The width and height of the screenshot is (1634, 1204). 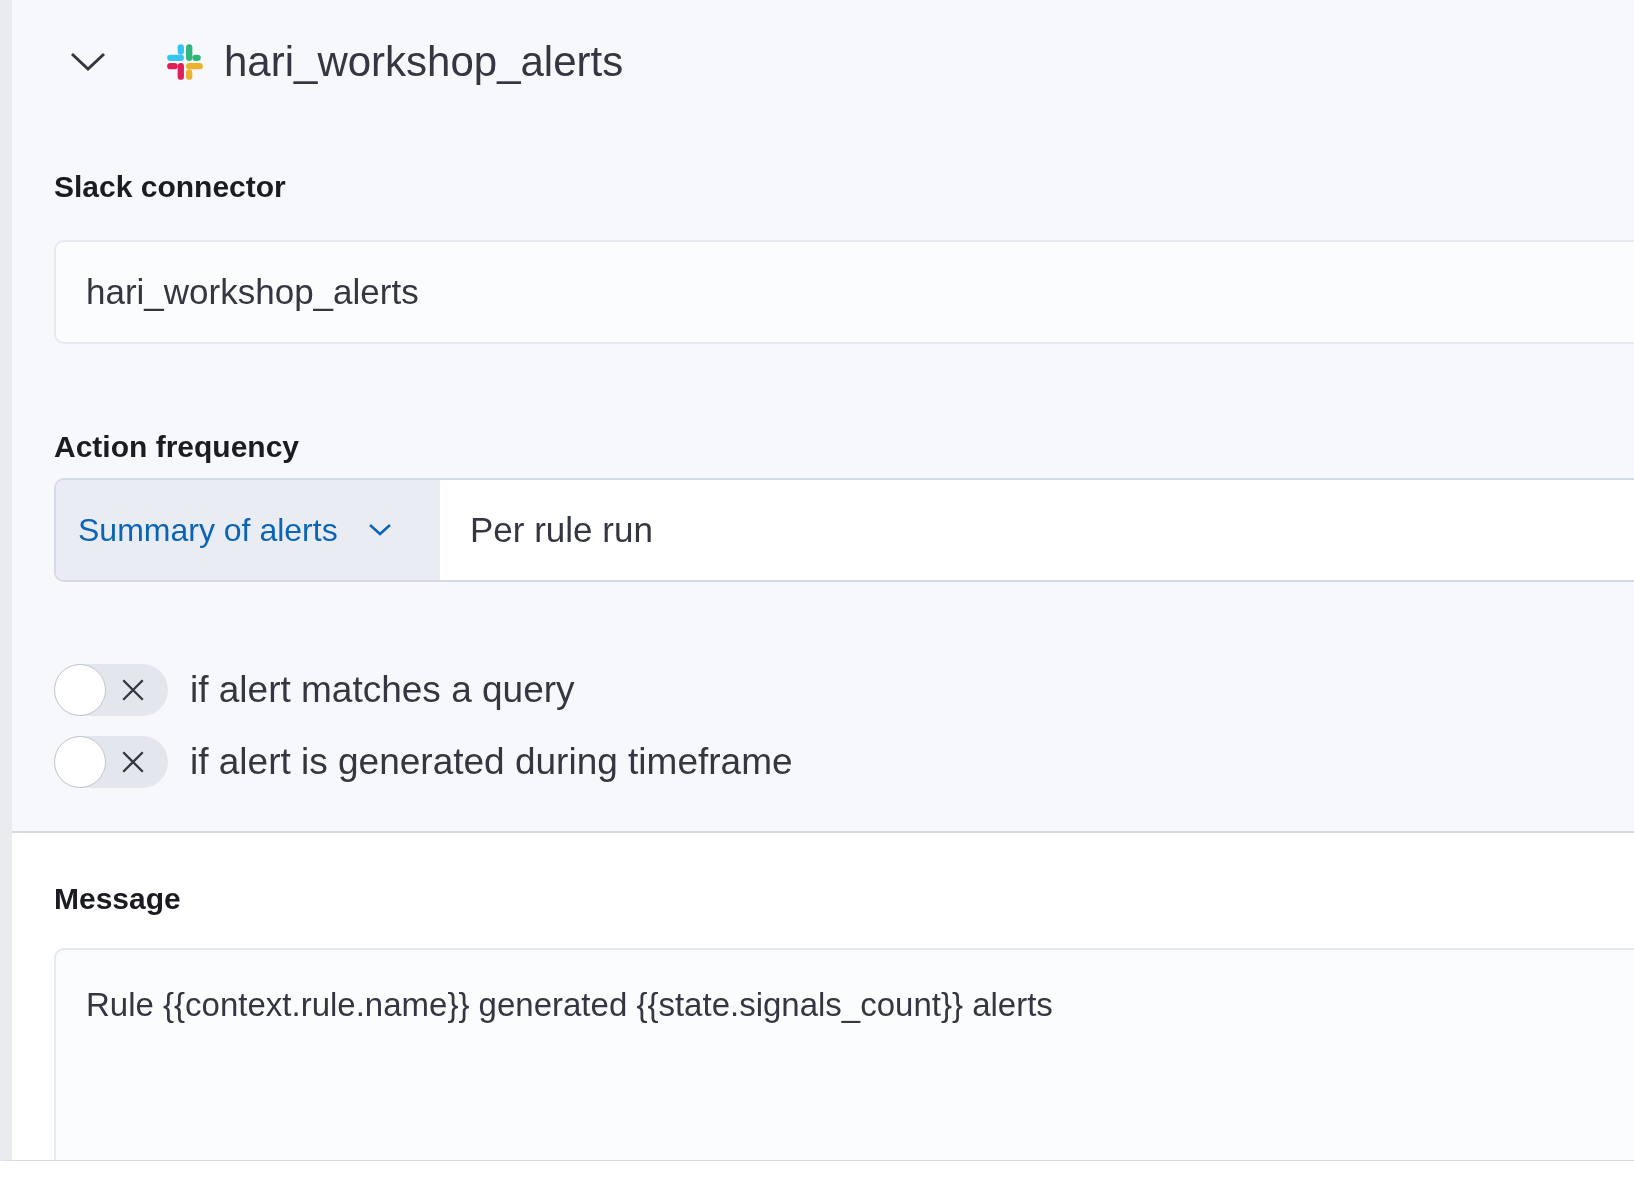 What do you see at coordinates (177, 447) in the screenshot?
I see `field-label: Action frequency` at bounding box center [177, 447].